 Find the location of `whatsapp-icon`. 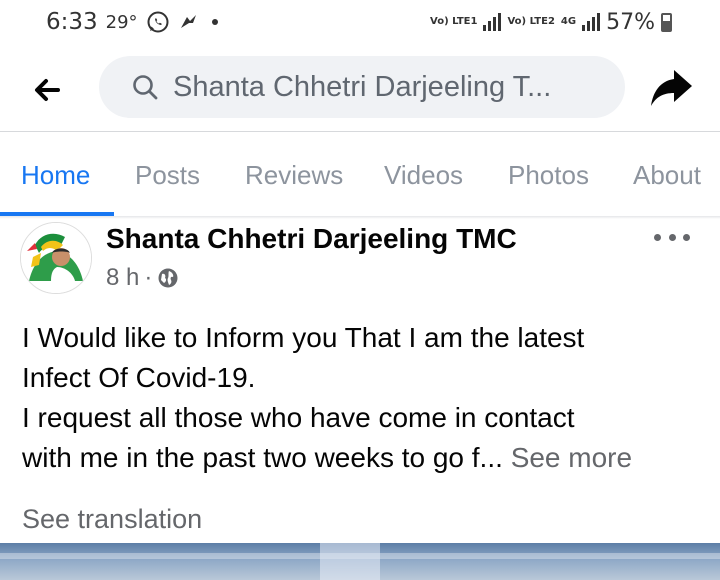

whatsapp-icon is located at coordinates (158, 22).